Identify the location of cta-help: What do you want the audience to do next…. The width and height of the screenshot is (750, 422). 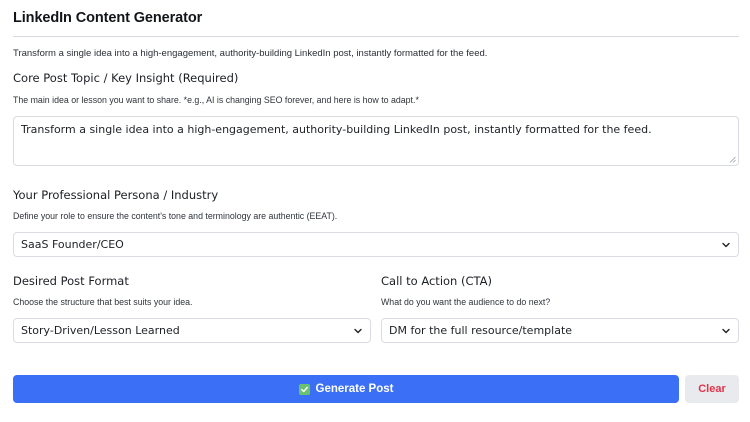
(466, 302).